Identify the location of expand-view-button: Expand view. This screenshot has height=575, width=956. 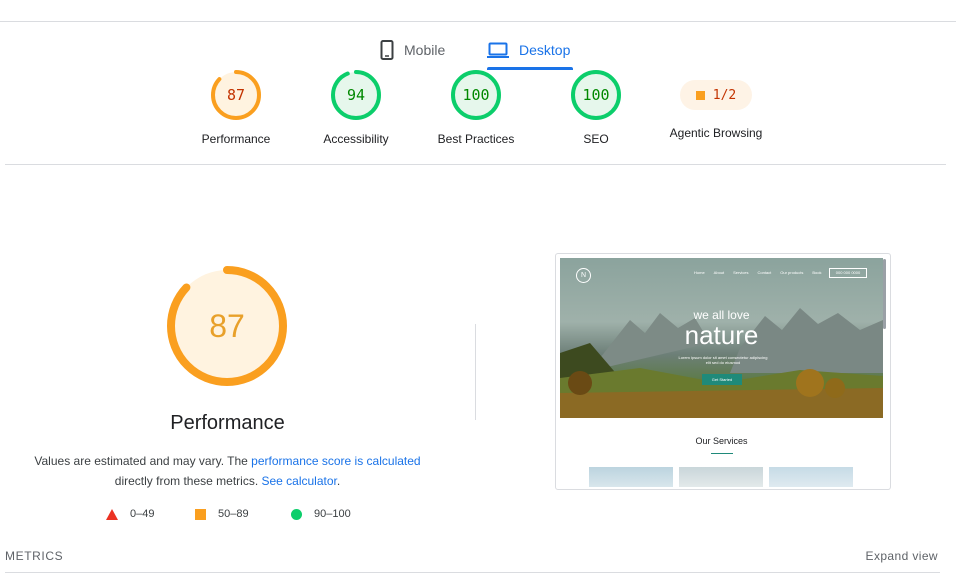
(902, 556).